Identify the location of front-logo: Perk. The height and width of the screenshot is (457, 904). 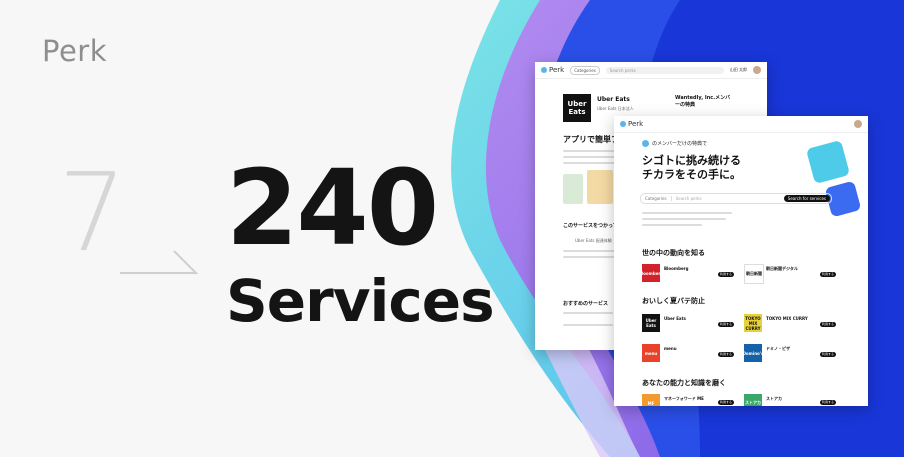
(631, 124).